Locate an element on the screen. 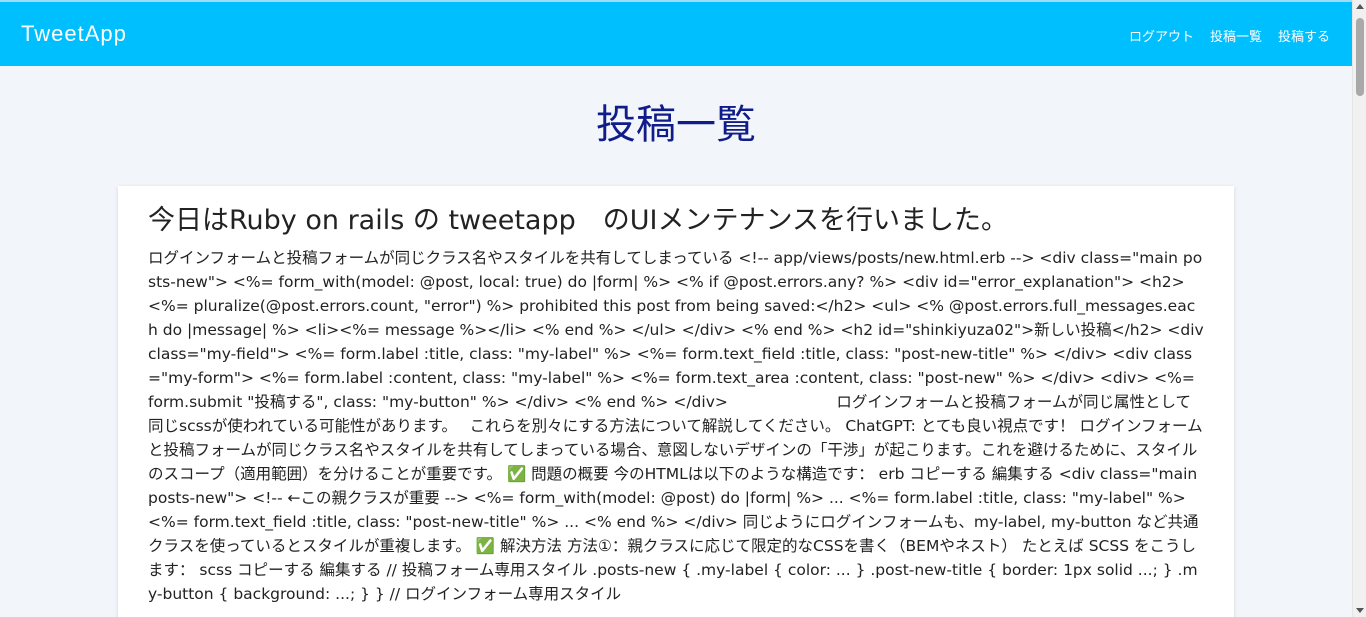 This screenshot has width=1366, height=617. nav-new-post-link: 投稿する is located at coordinates (1304, 35).